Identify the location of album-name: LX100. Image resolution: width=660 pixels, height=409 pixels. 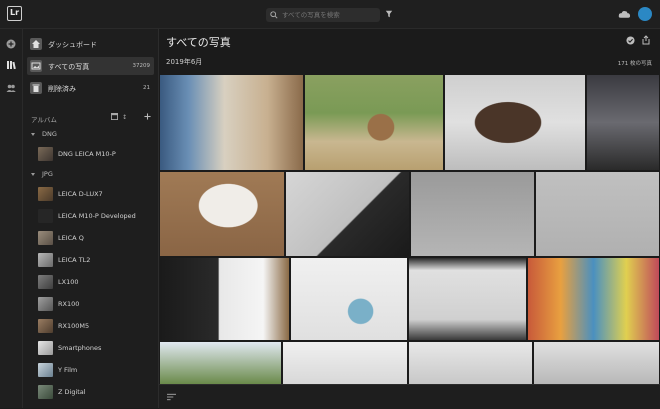
(68, 282).